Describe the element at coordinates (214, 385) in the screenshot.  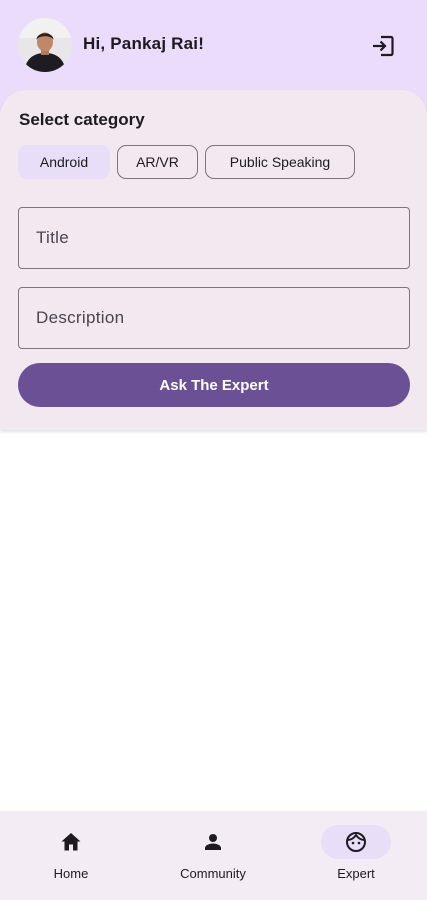
I see `ask-the-expert-button: Ask The Expert` at that location.